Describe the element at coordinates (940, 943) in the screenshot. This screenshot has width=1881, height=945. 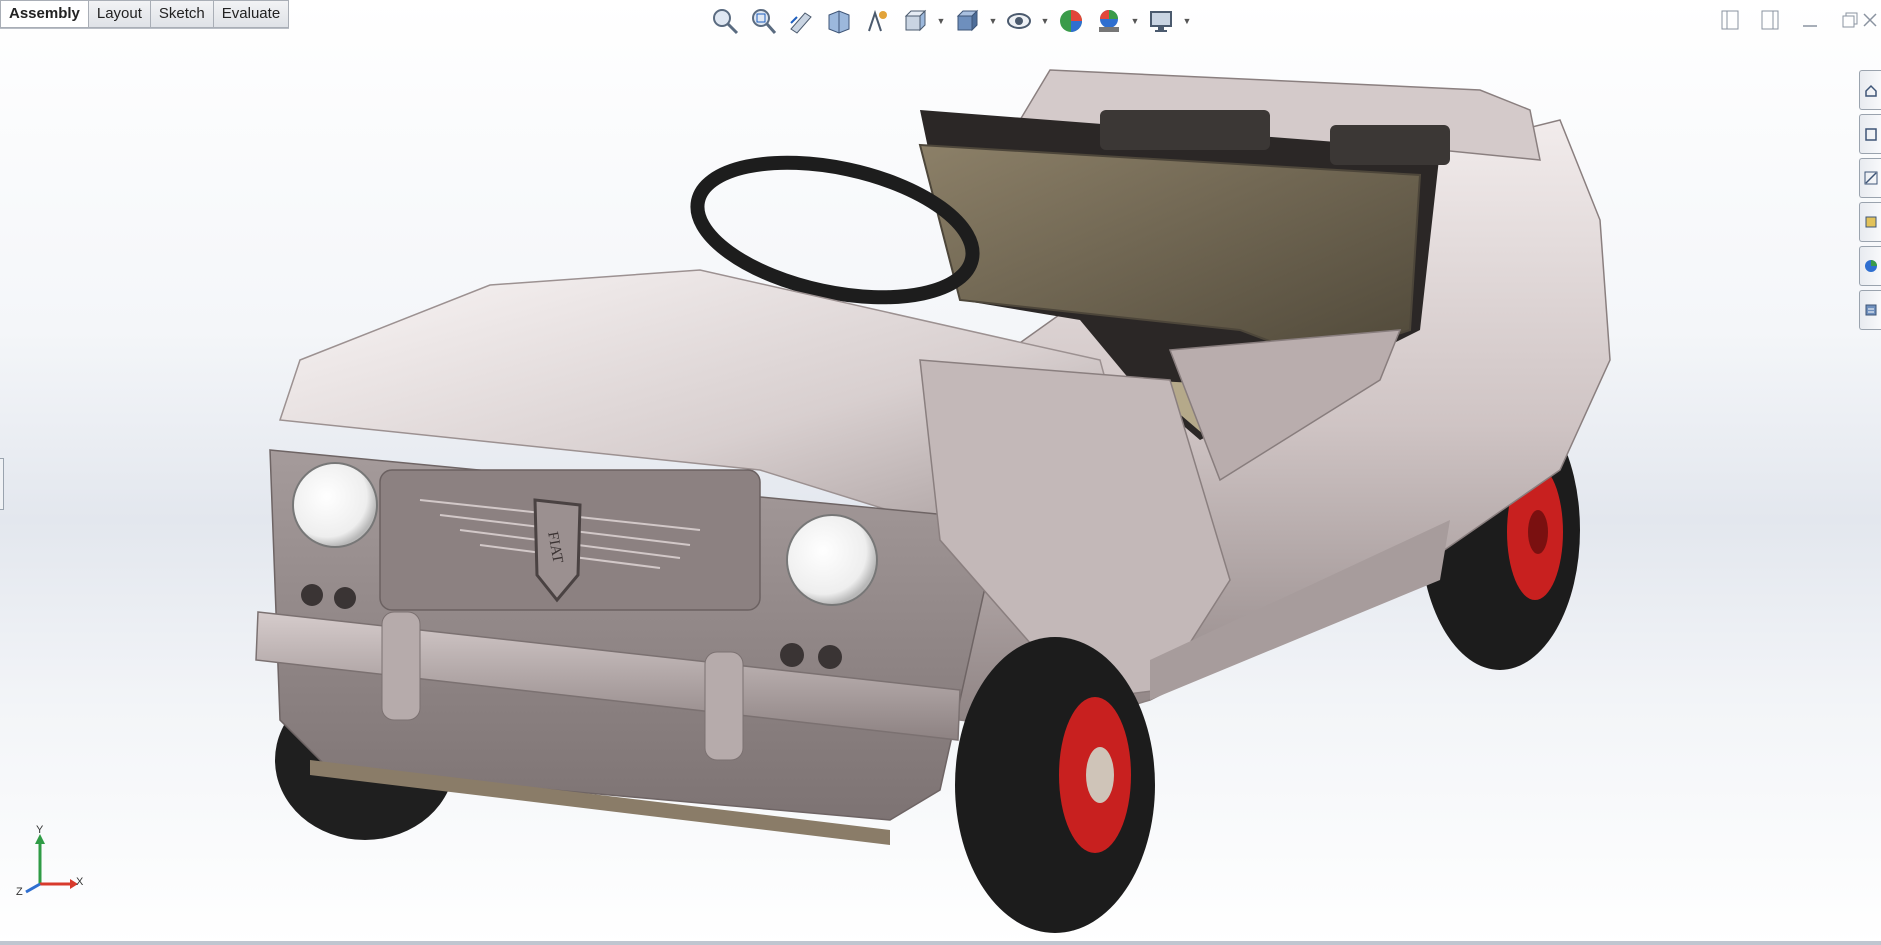
I see `status-border` at that location.